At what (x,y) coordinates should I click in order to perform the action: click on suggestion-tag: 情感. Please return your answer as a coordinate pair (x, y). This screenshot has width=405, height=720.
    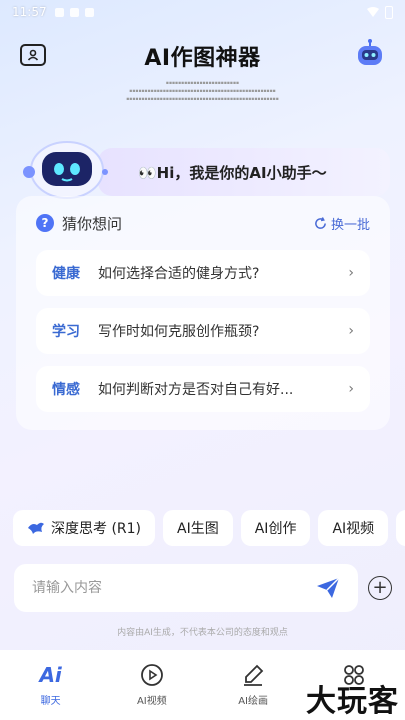
    Looking at the image, I should click on (66, 390).